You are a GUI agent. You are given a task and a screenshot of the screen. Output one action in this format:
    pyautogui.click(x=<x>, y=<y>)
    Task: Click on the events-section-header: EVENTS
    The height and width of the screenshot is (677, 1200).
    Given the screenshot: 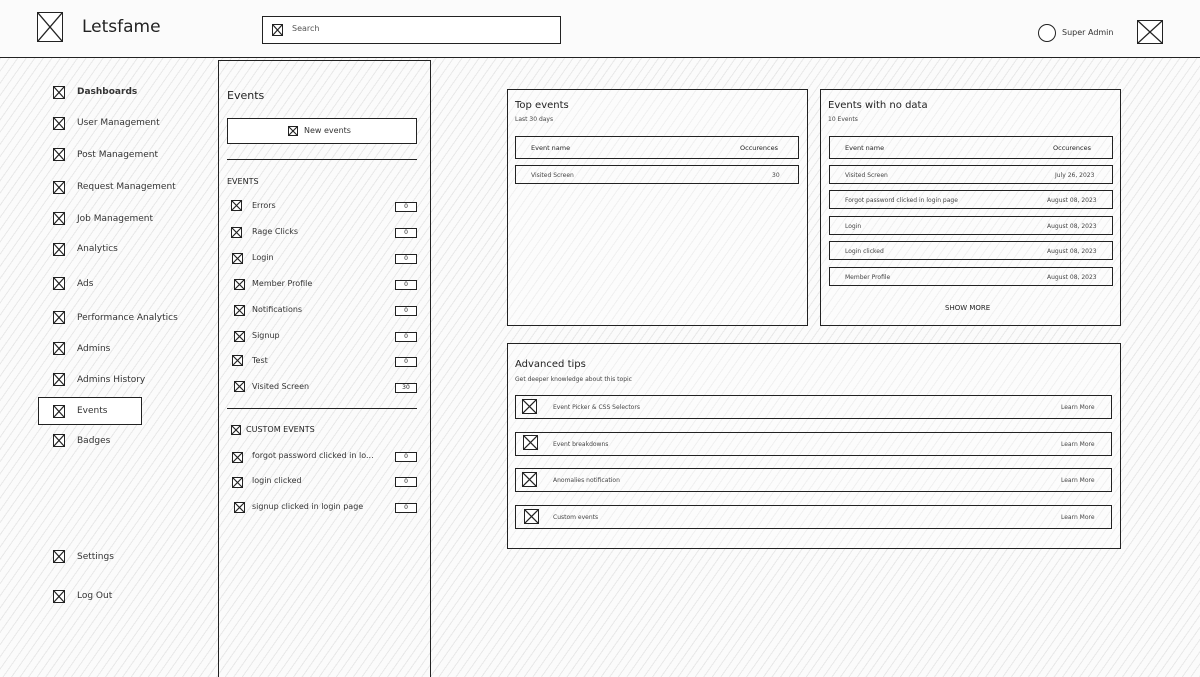 What is the action you would take?
    pyautogui.click(x=243, y=181)
    